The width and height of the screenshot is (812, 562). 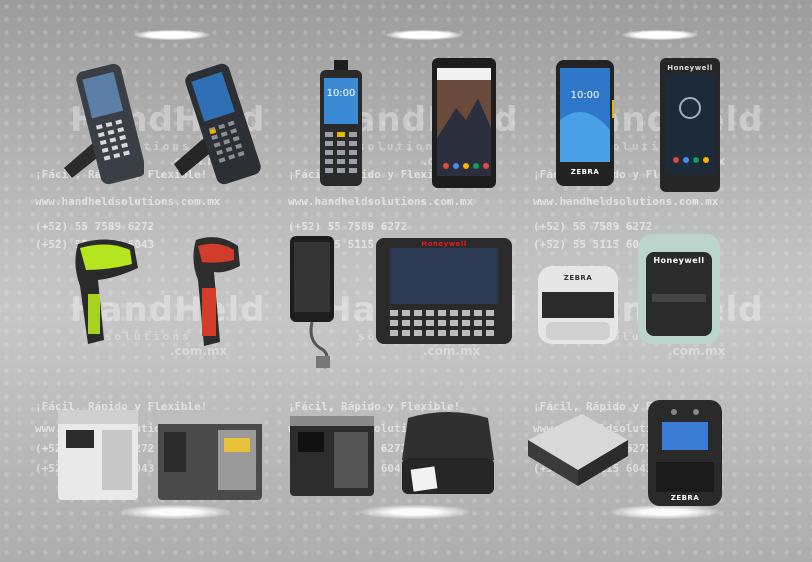 What do you see at coordinates (464, 123) in the screenshot?
I see `rugged-android-phone` at bounding box center [464, 123].